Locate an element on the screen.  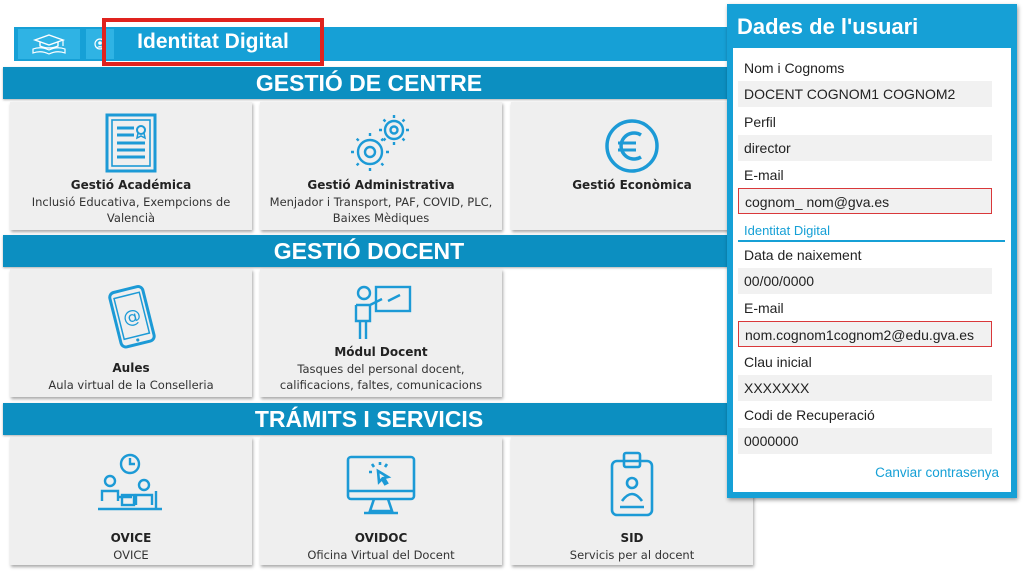
card-description-line-2: Baixes Mèdiques is located at coordinates (381, 218).